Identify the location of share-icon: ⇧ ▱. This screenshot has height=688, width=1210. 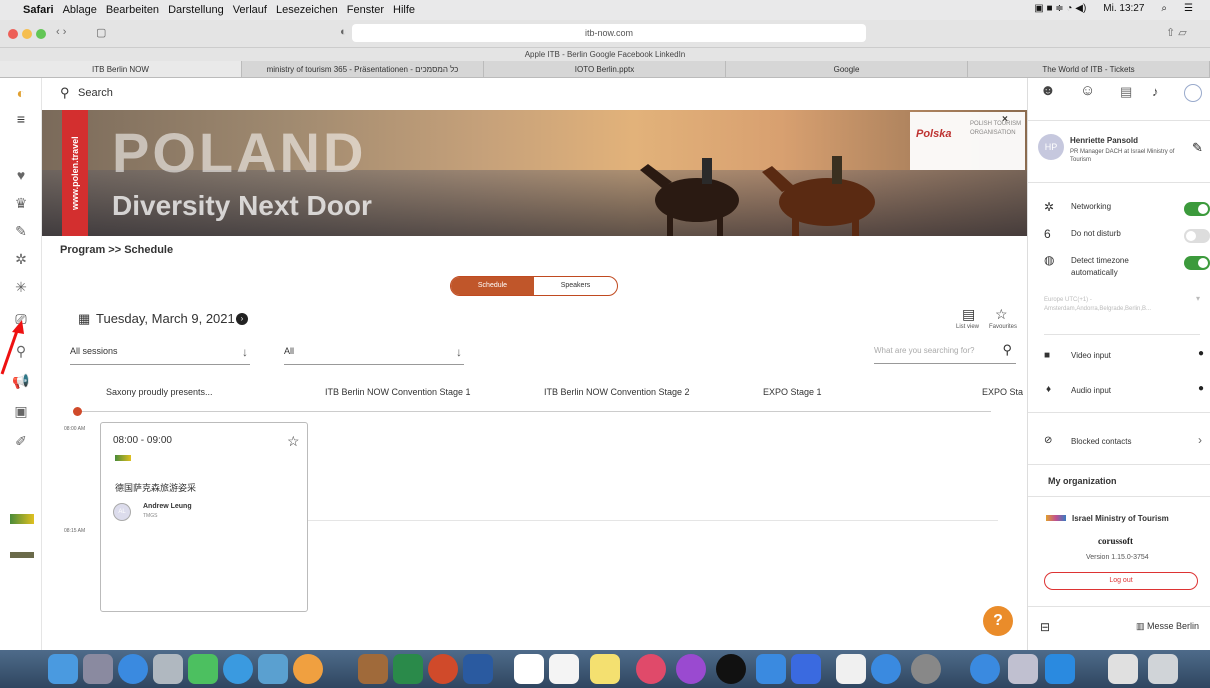
(1176, 32).